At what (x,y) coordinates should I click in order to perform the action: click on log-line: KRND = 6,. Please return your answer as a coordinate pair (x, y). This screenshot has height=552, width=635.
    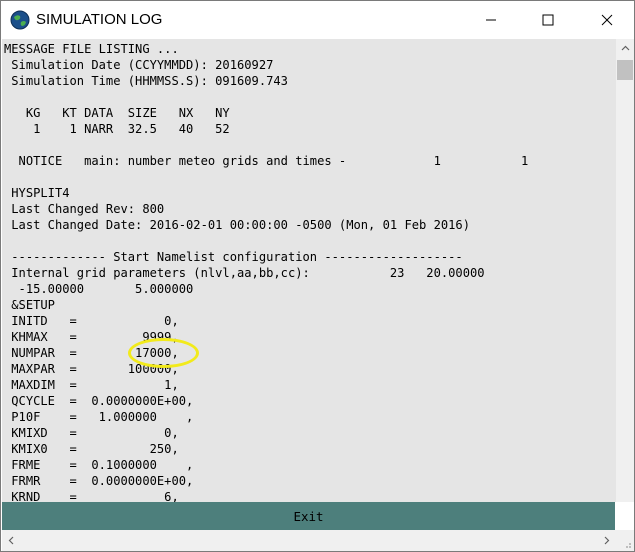
    Looking at the image, I should click on (91, 496).